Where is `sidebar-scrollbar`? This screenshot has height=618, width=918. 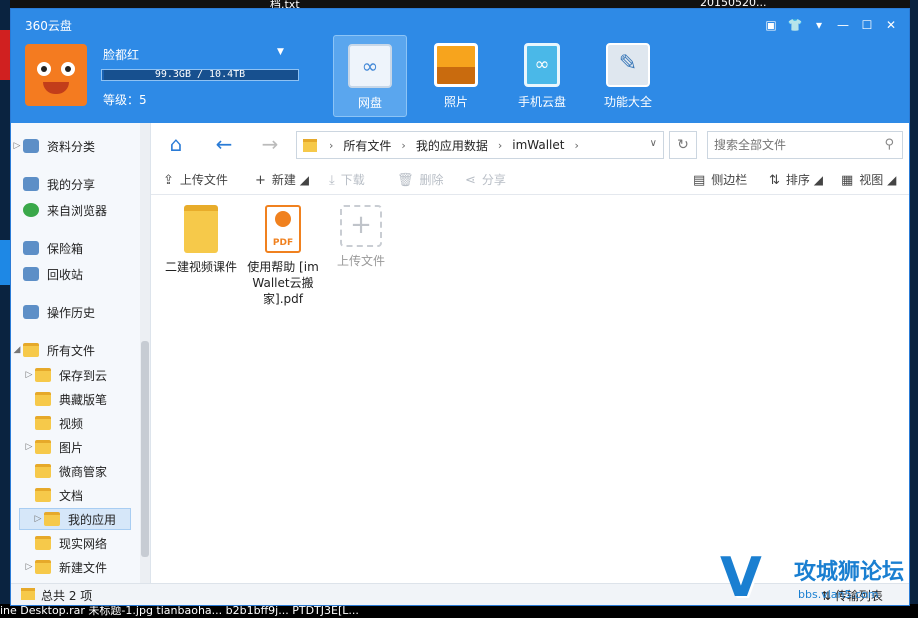 sidebar-scrollbar is located at coordinates (145, 353).